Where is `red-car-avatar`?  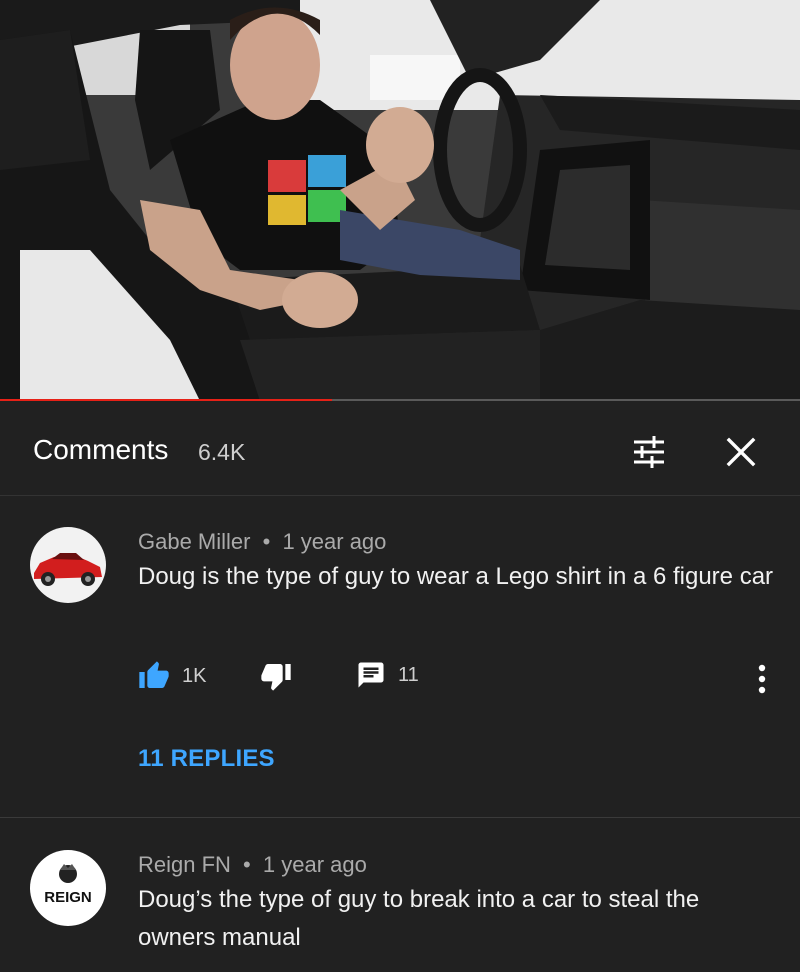
red-car-avatar is located at coordinates (68, 565).